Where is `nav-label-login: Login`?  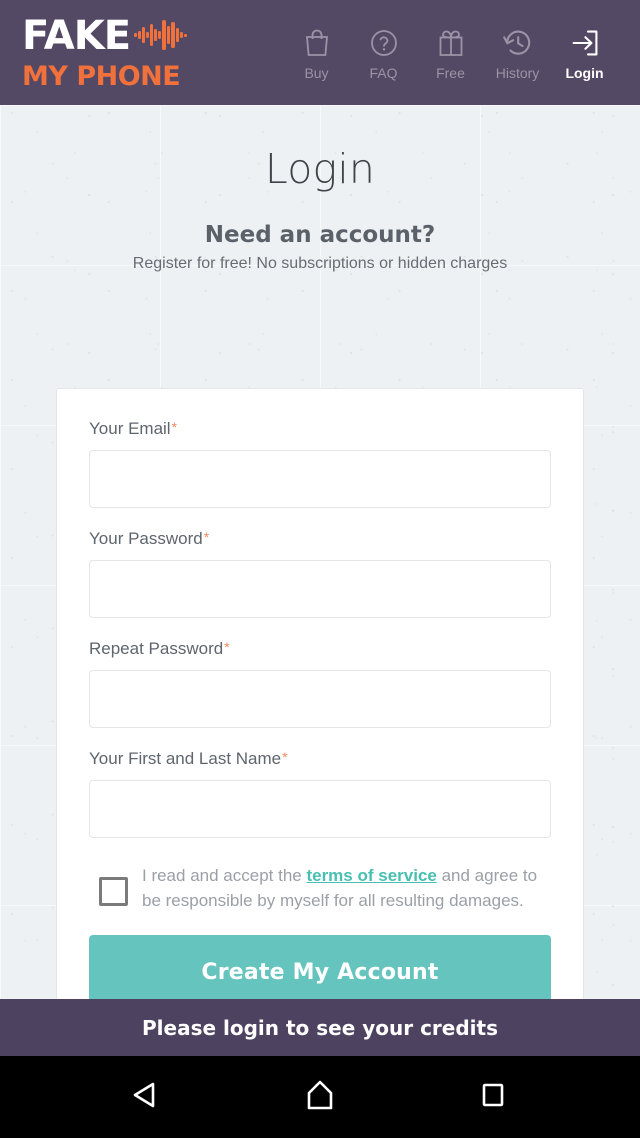 nav-label-login: Login is located at coordinates (584, 73).